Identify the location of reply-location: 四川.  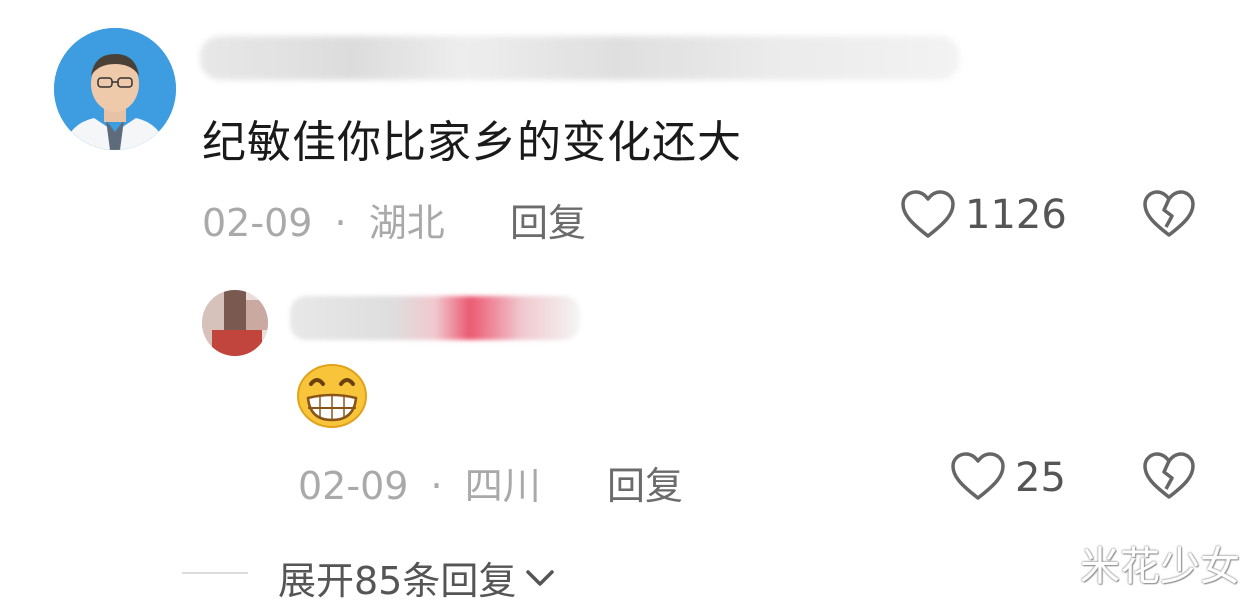
(502, 486).